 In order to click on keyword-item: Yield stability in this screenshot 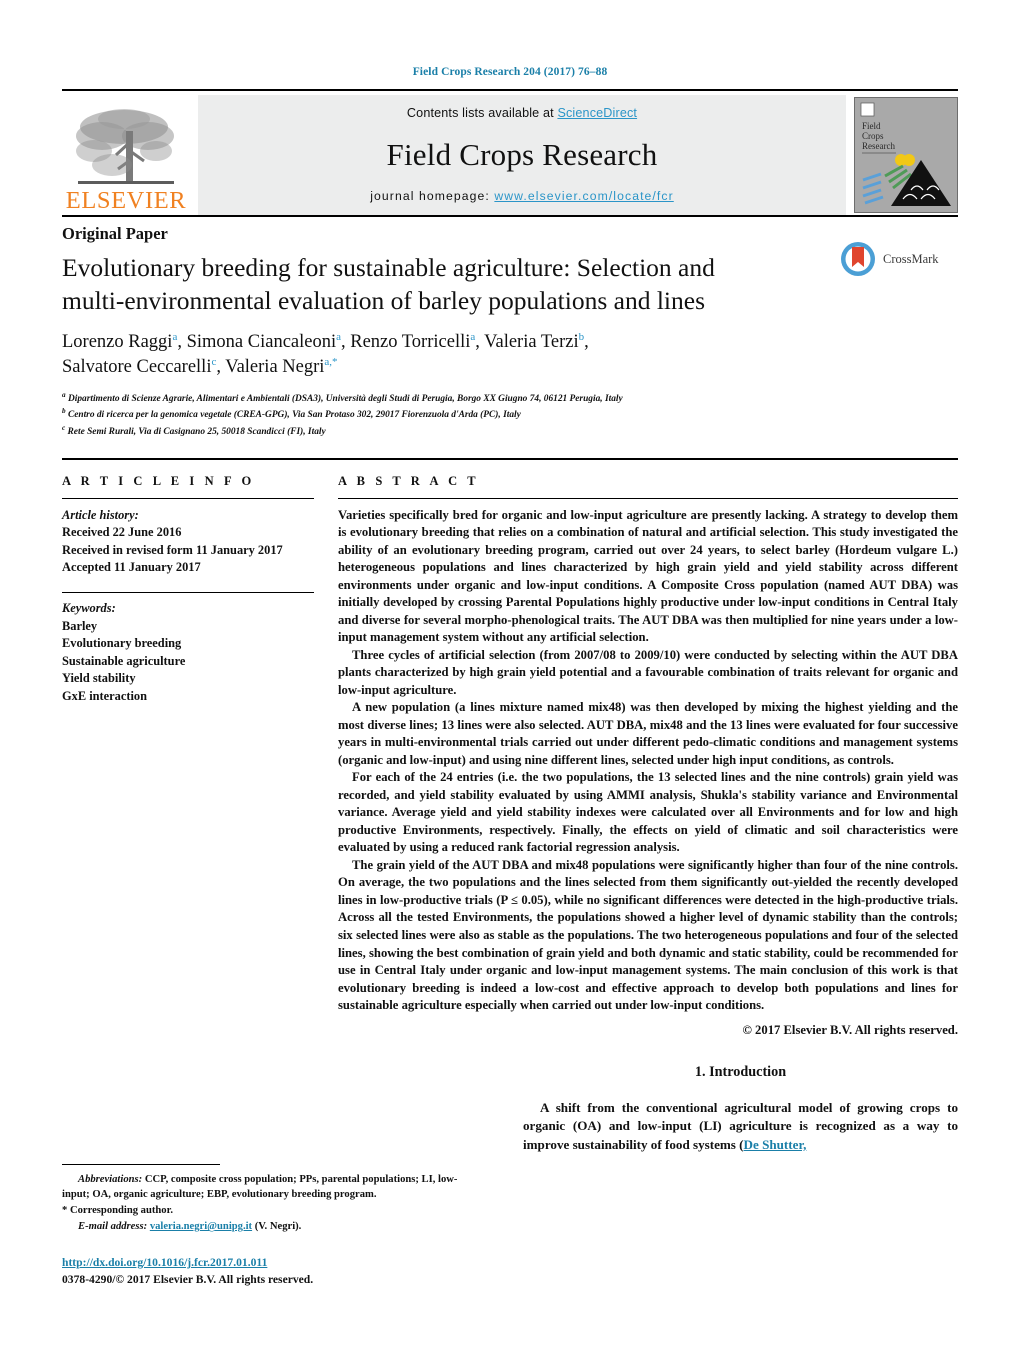, I will do `click(99, 678)`.